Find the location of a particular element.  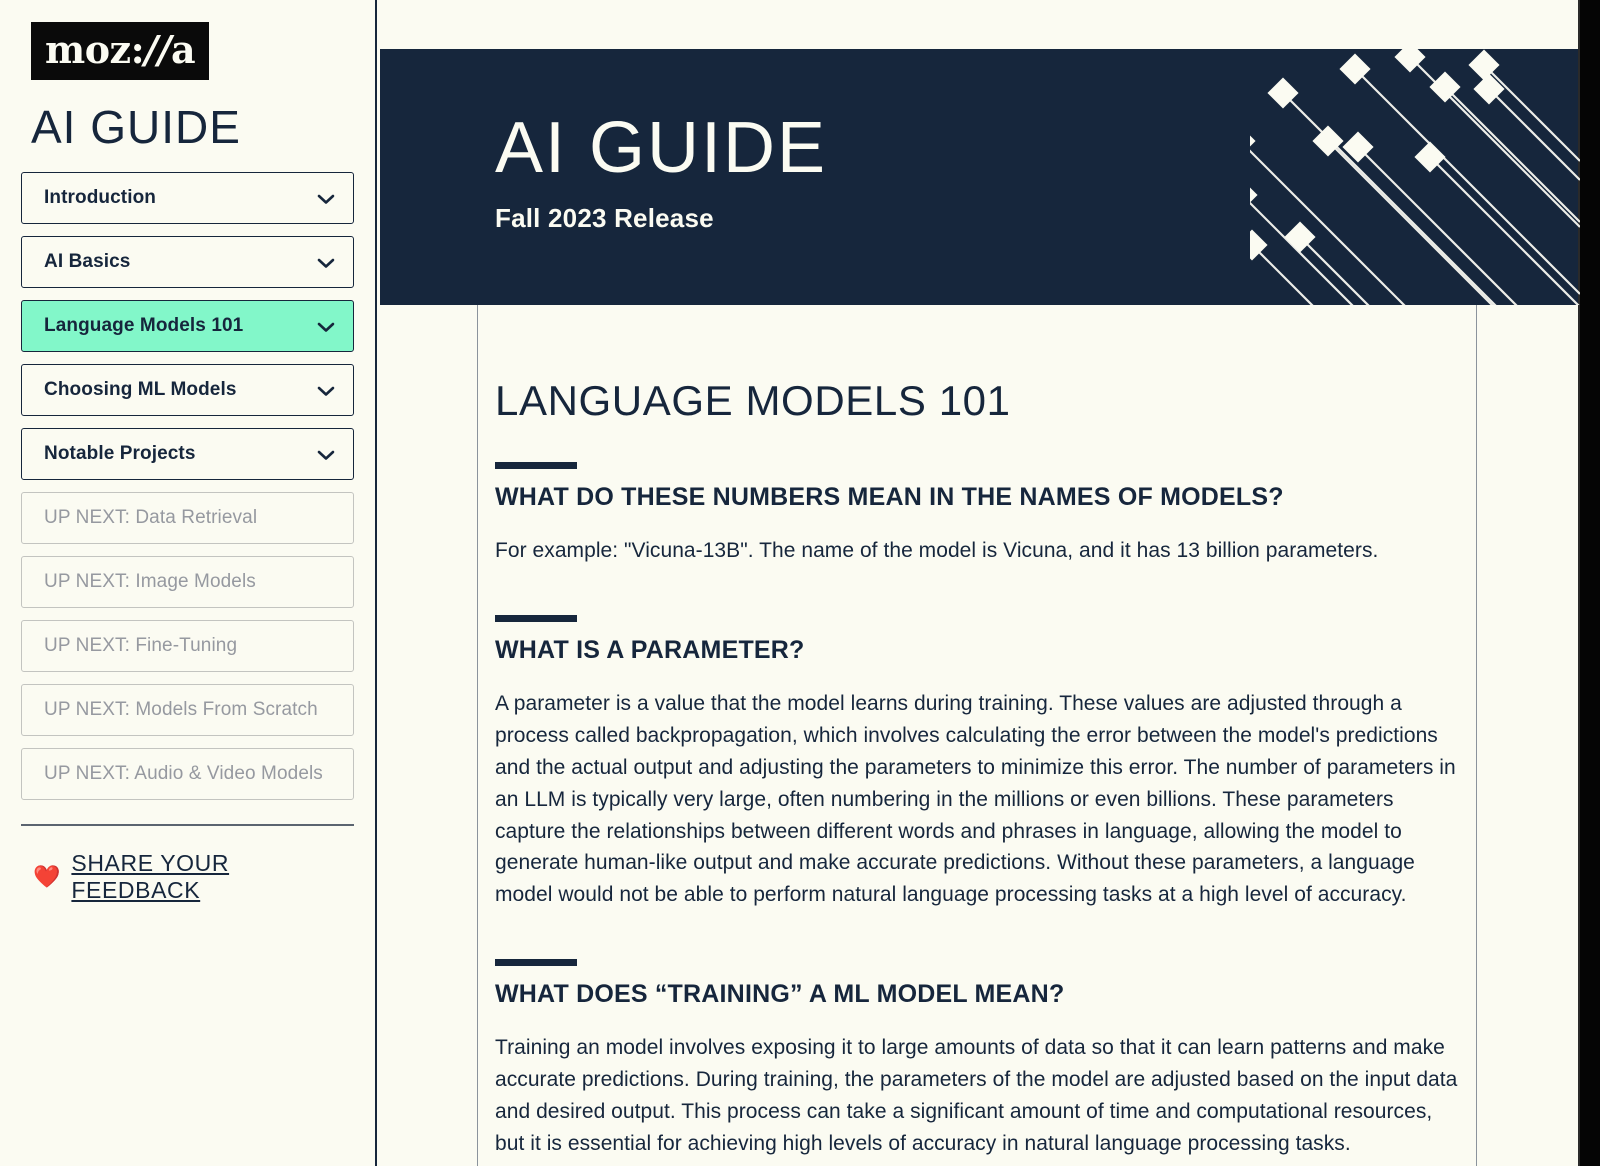

sidebar-item-upnext-models-from-scratch: UP NEXT: Models From Scratch is located at coordinates (187, 710).